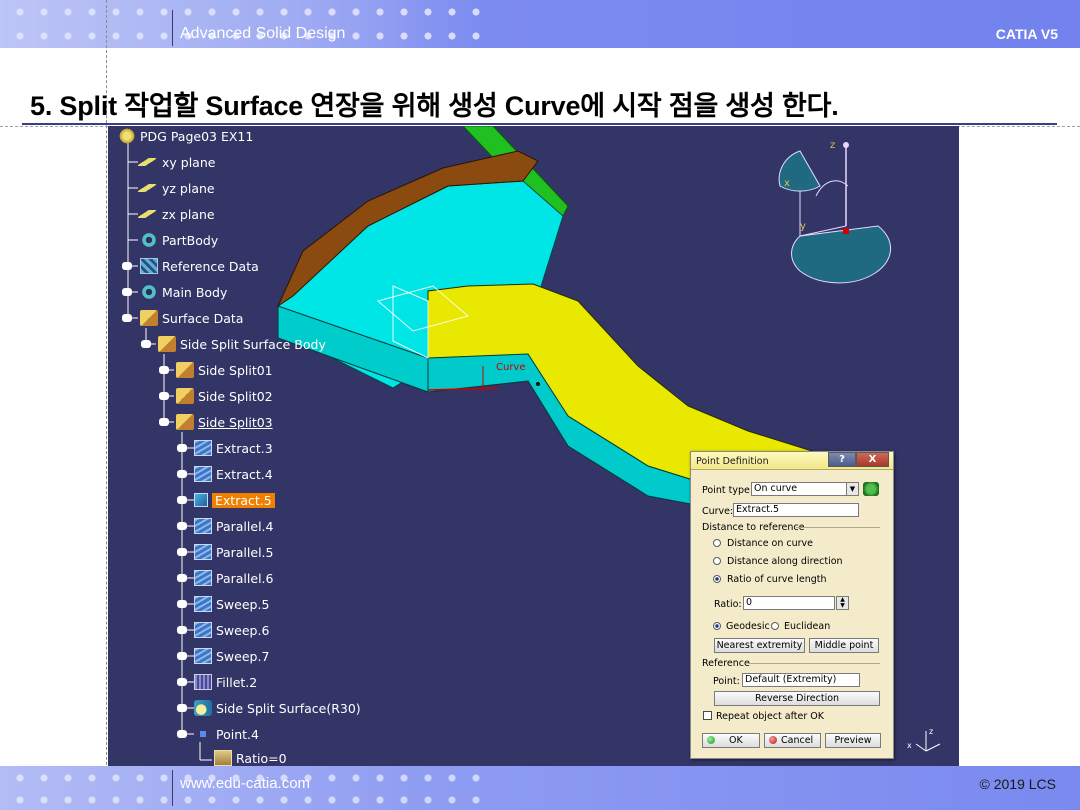 The width and height of the screenshot is (1080, 810). Describe the element at coordinates (731, 740) in the screenshot. I see `ok-button: OK` at that location.